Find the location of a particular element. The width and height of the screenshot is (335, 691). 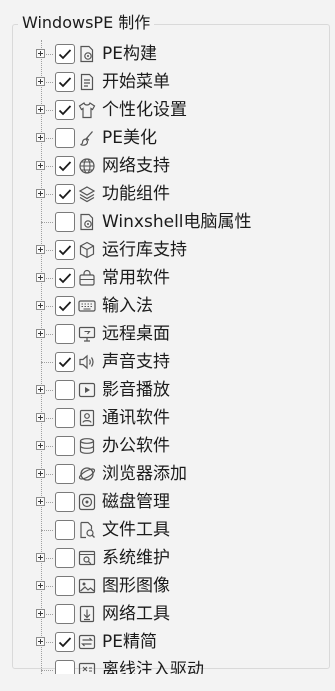

tree-item-label: 浏览器添加 is located at coordinates (144, 474).